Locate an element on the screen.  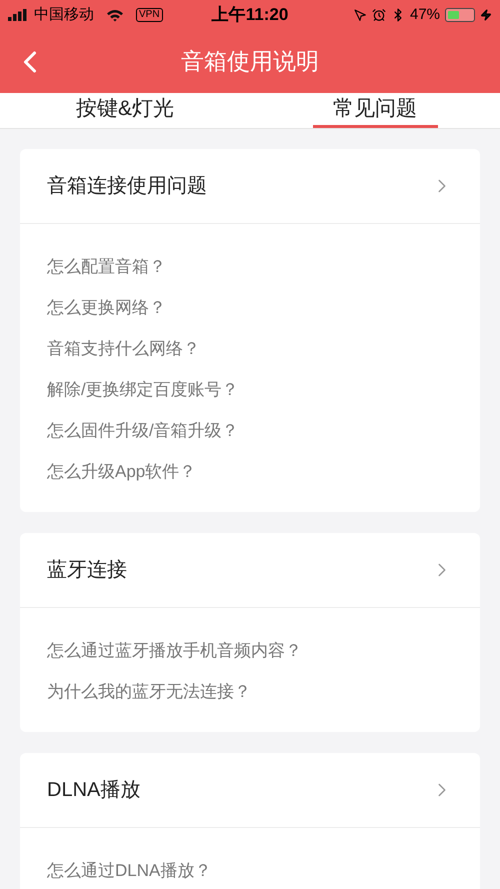
location-arrow-icon is located at coordinates (360, 15).